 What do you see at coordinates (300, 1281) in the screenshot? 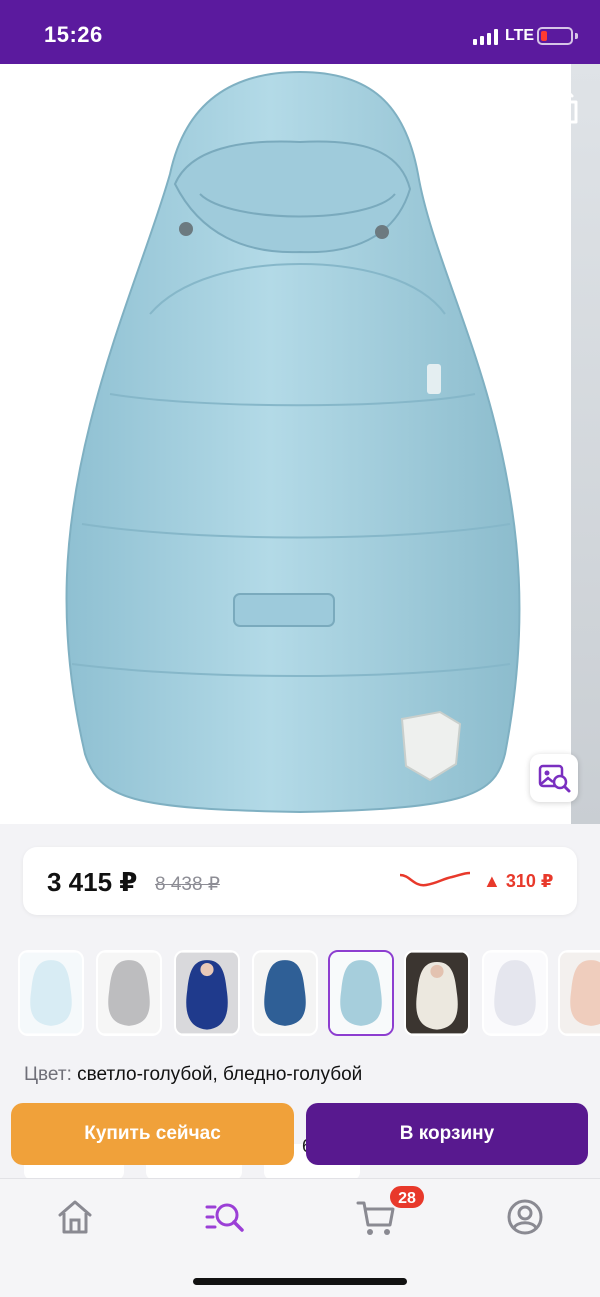
I see `home-indicator` at bounding box center [300, 1281].